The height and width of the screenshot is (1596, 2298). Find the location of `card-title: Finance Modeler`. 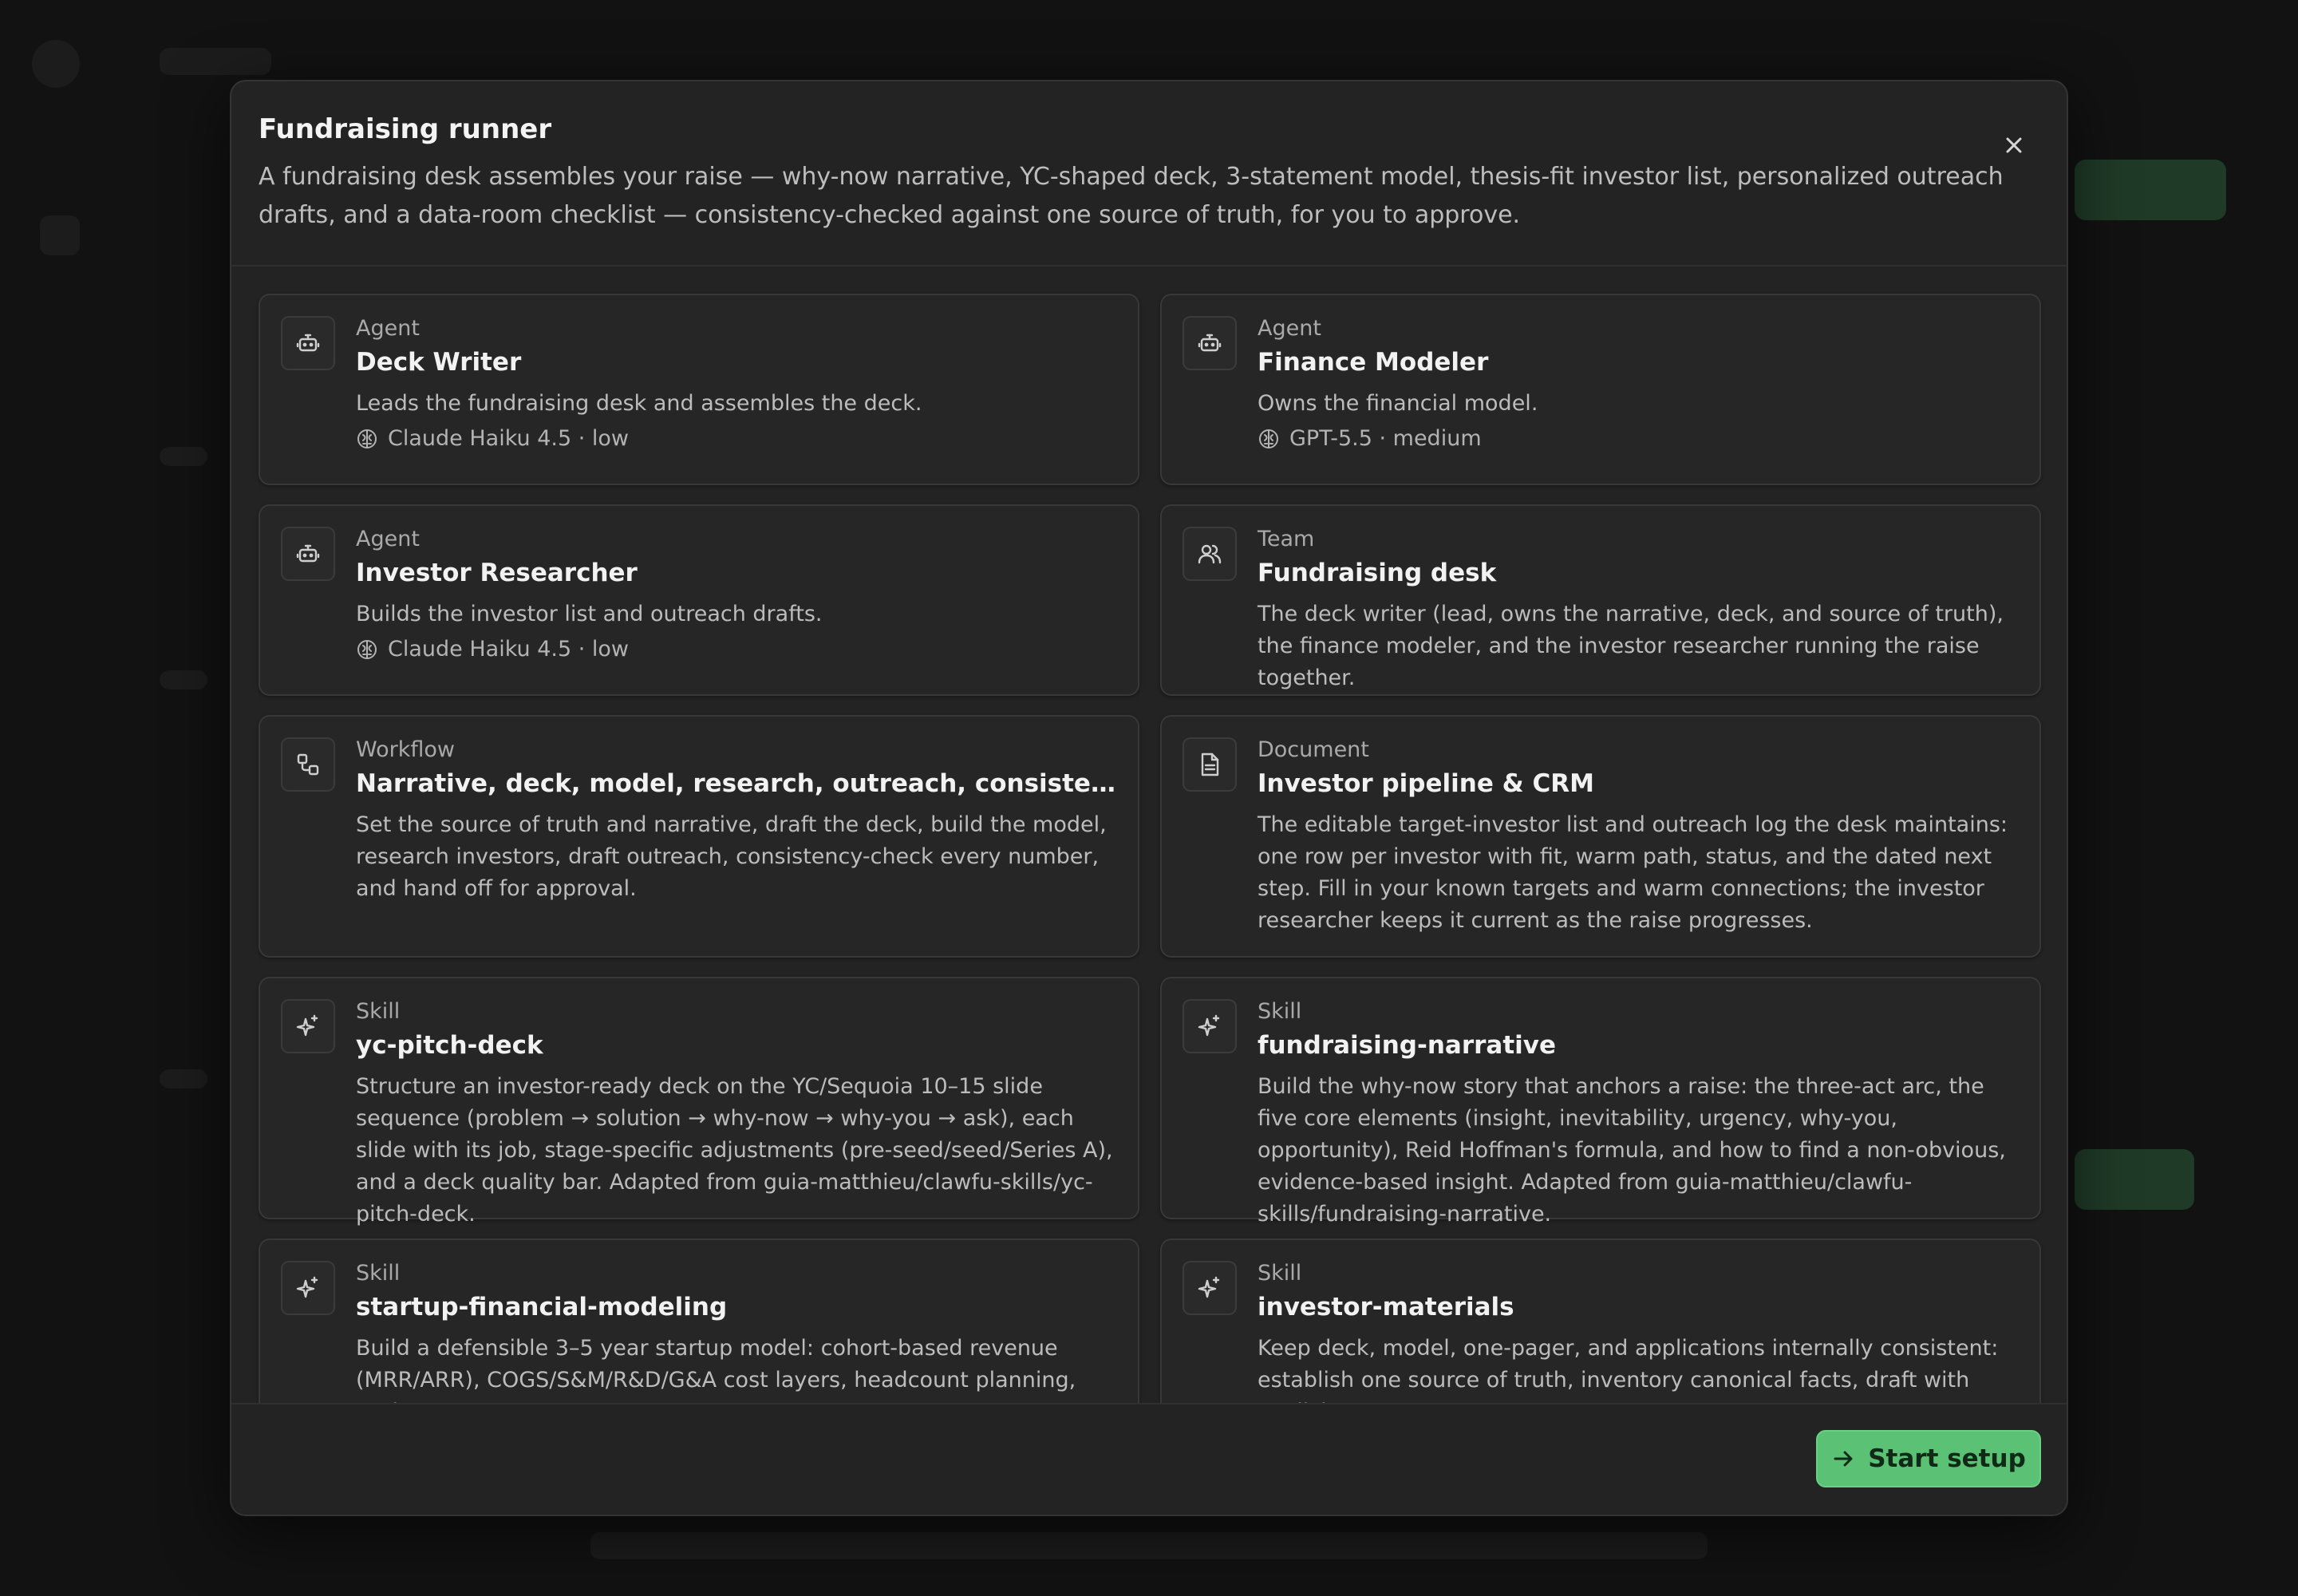

card-title: Finance Modeler is located at coordinates (1373, 362).